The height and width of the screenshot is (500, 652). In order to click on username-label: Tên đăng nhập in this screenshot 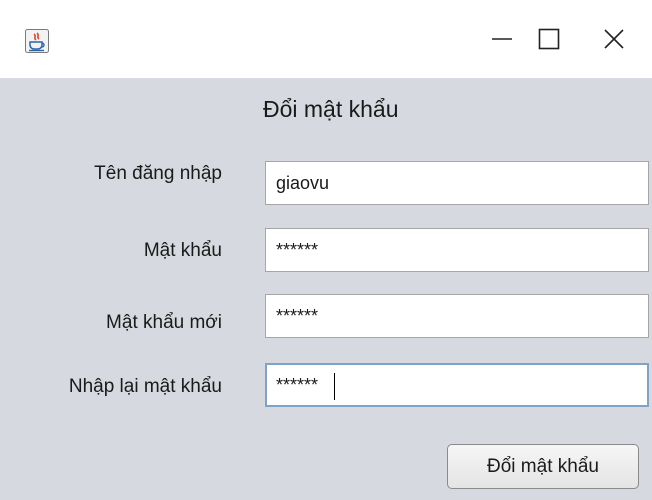, I will do `click(158, 173)`.